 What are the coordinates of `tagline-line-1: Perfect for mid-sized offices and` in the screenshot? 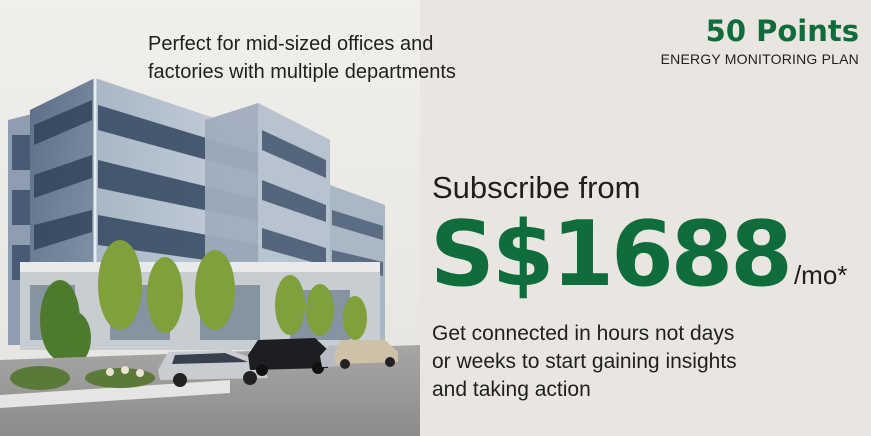 It's located at (291, 44).